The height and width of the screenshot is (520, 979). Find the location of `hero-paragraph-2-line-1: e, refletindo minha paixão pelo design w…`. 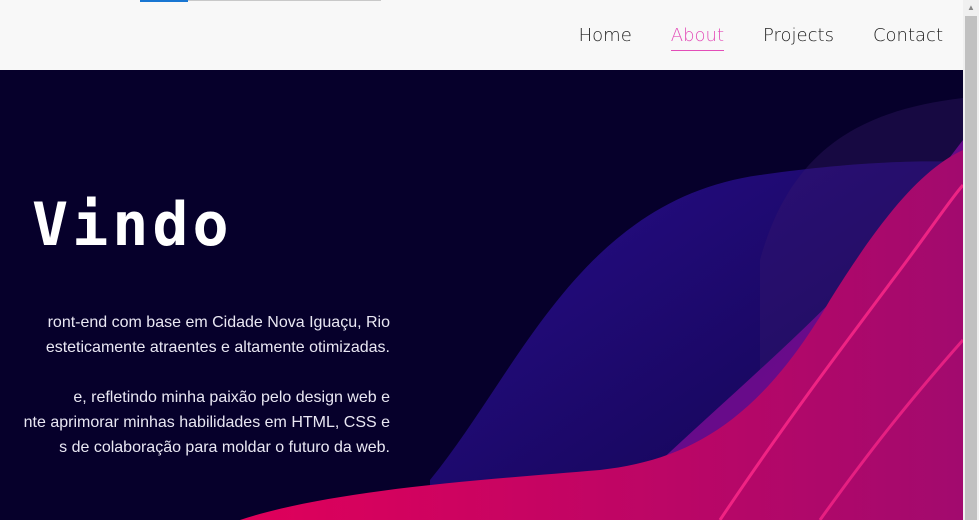

hero-paragraph-2-line-1: e, refletindo minha paixão pelo design w… is located at coordinates (231, 397).